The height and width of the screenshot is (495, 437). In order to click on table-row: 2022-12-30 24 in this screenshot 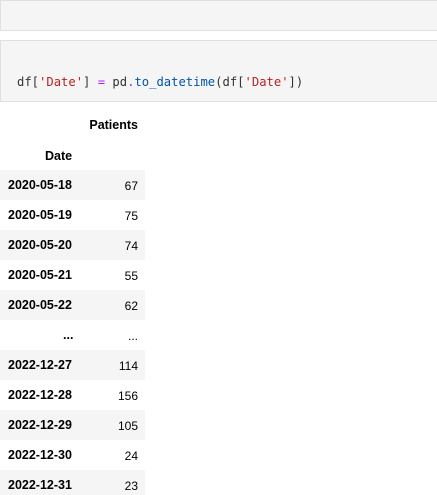, I will do `click(72, 455)`.